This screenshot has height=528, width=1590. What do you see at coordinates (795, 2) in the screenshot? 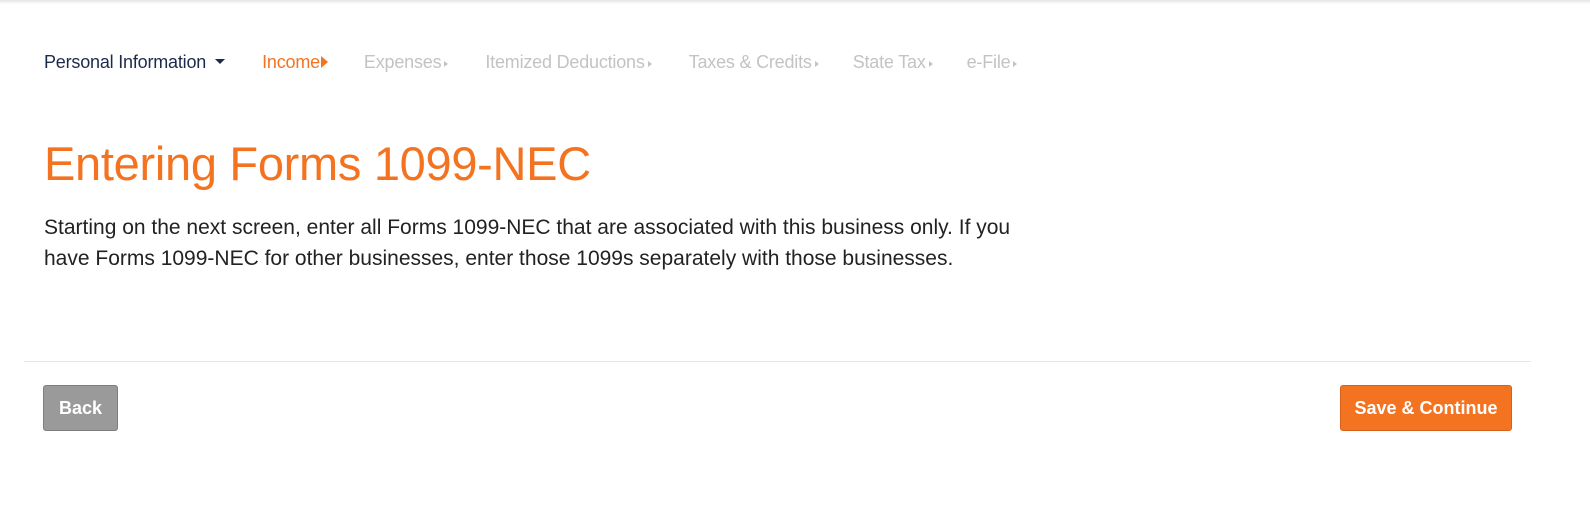
I see `top-shadow` at bounding box center [795, 2].